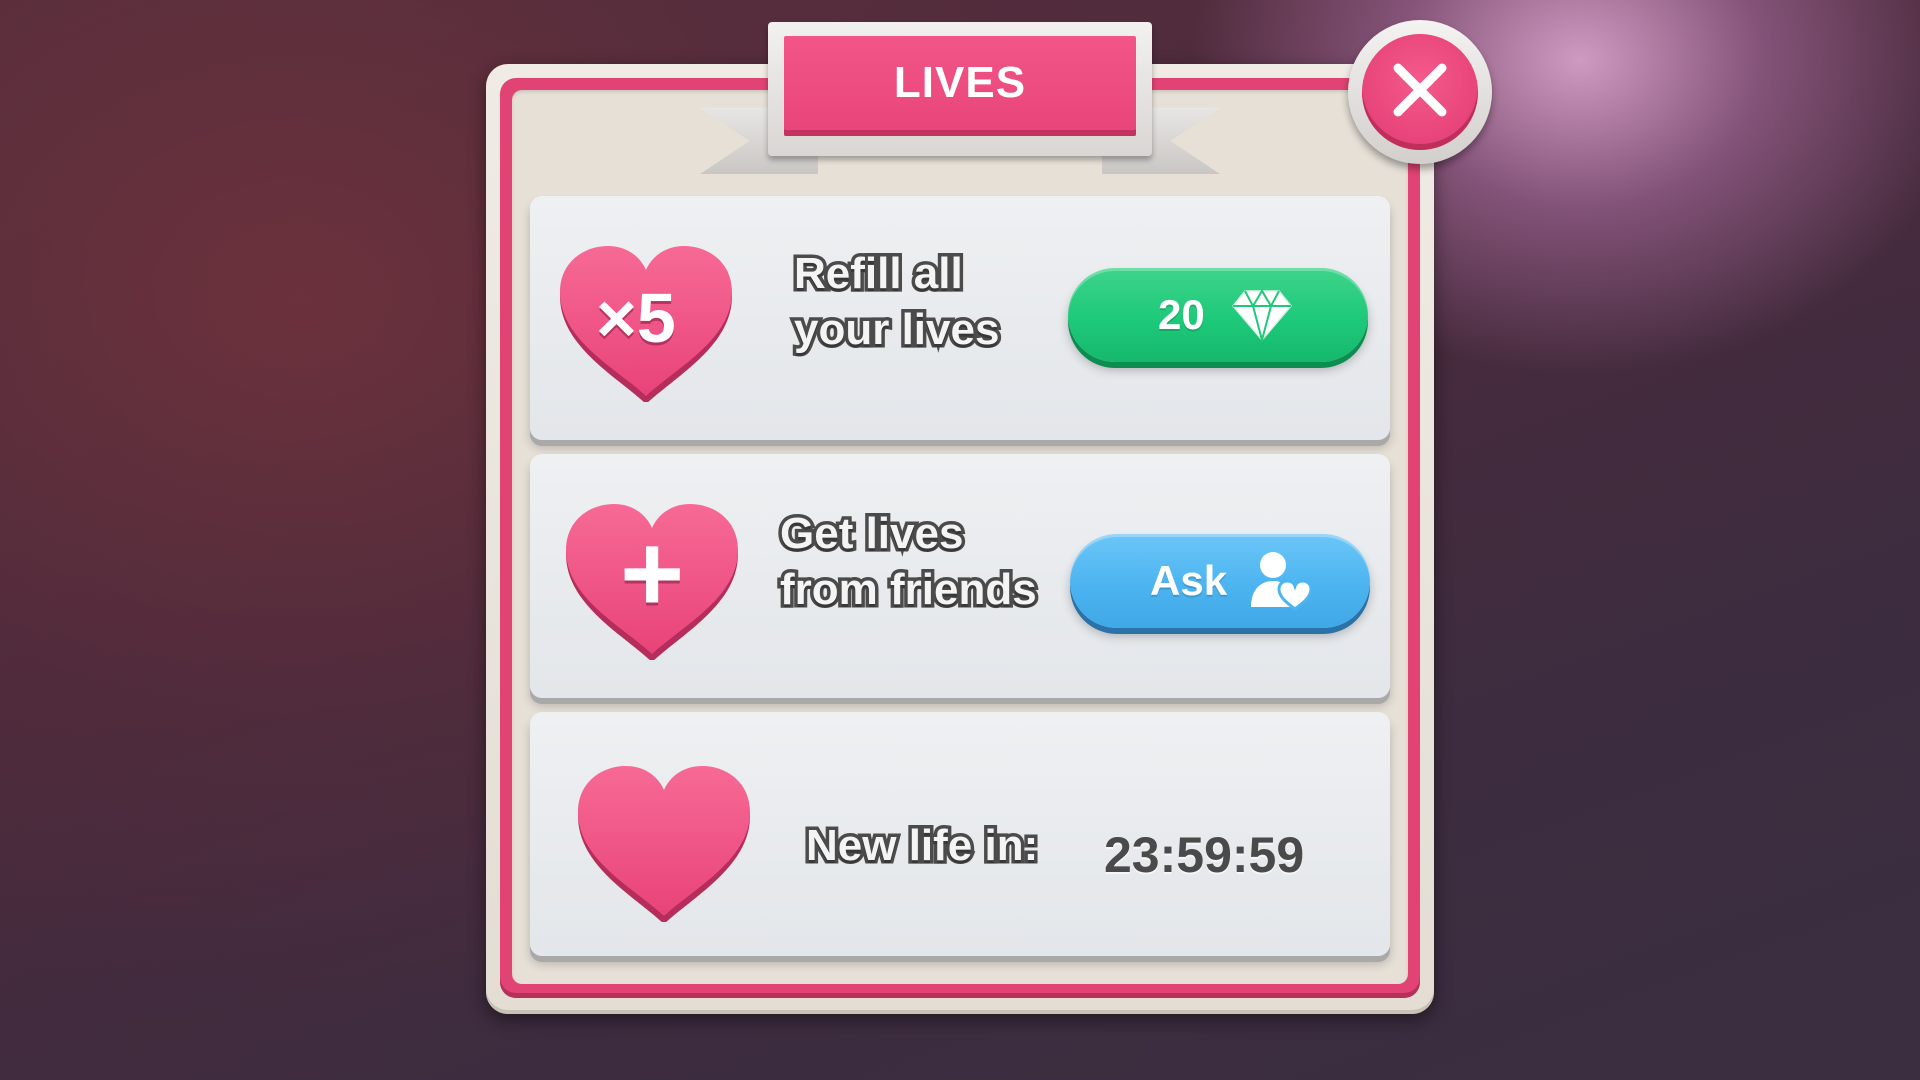  What do you see at coordinates (664, 844) in the screenshot?
I see `heart-icon` at bounding box center [664, 844].